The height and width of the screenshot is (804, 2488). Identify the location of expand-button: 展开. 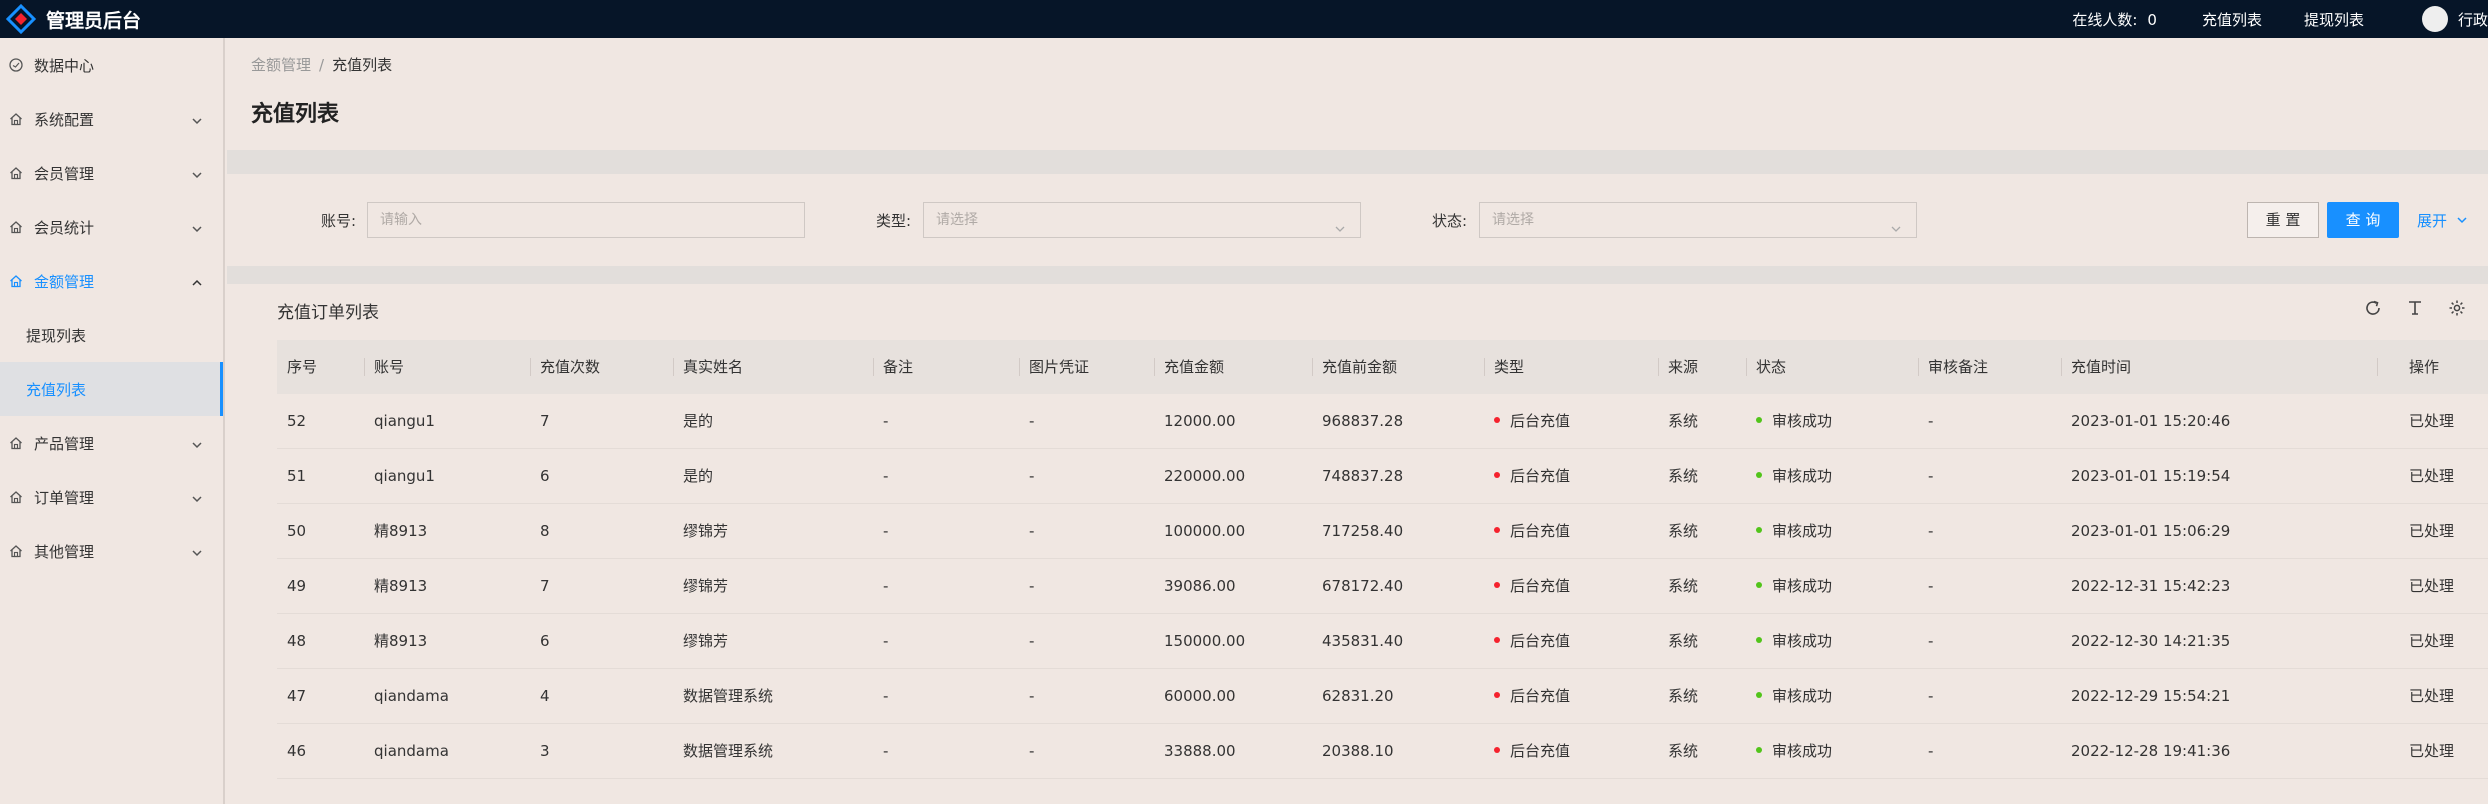
(2442, 220).